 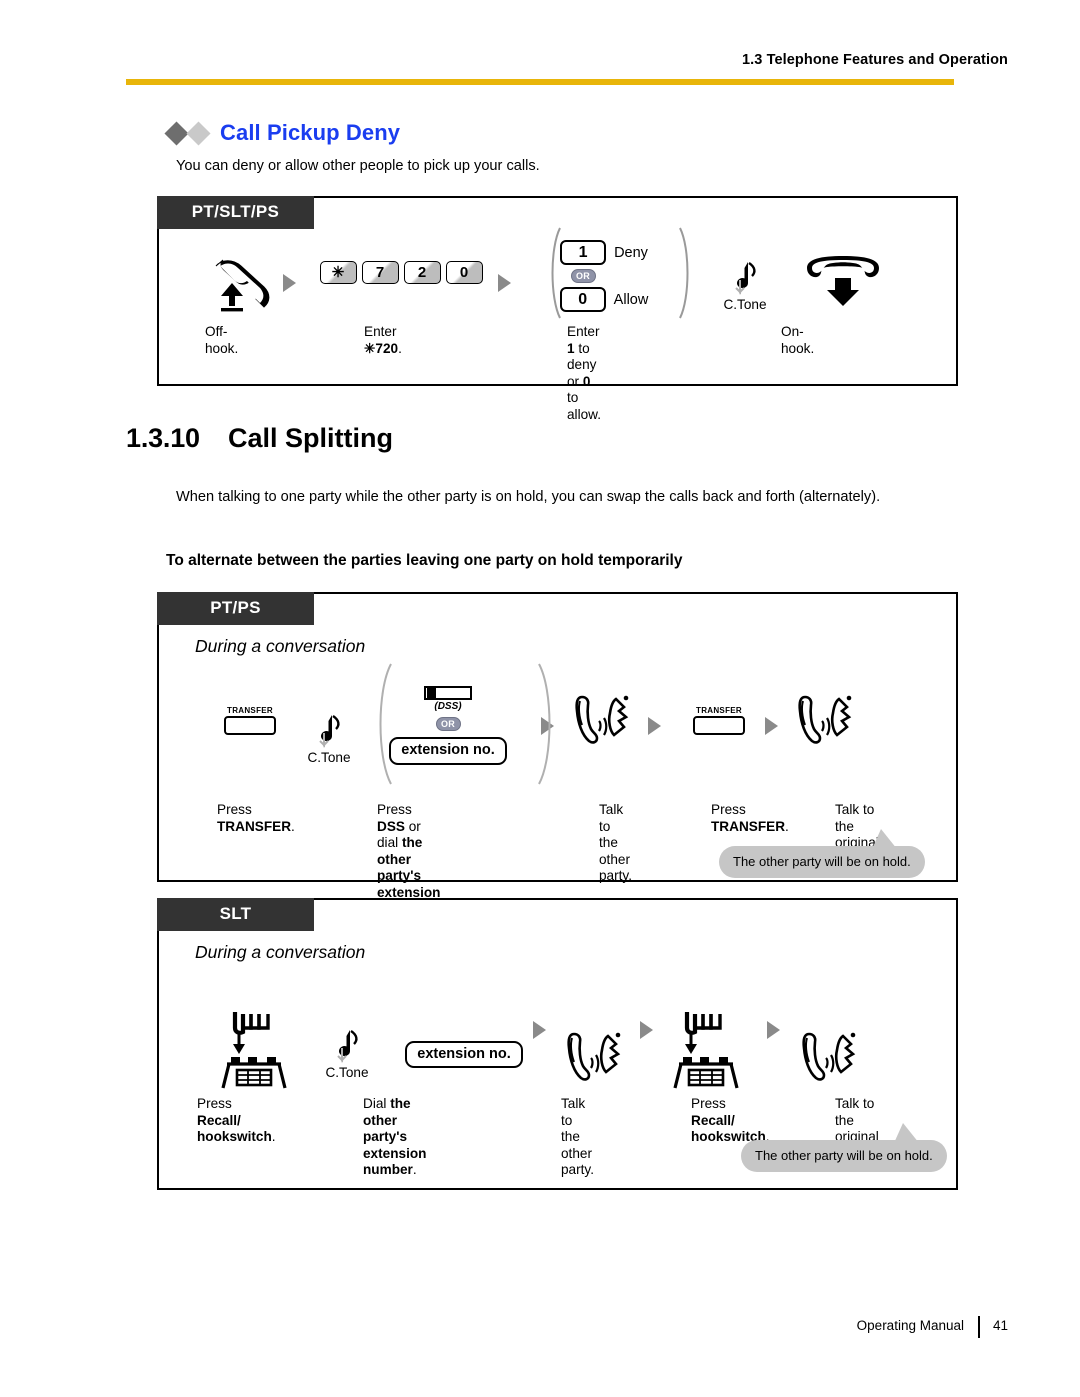 I want to click on section-number: 1.3.10, so click(x=163, y=438).